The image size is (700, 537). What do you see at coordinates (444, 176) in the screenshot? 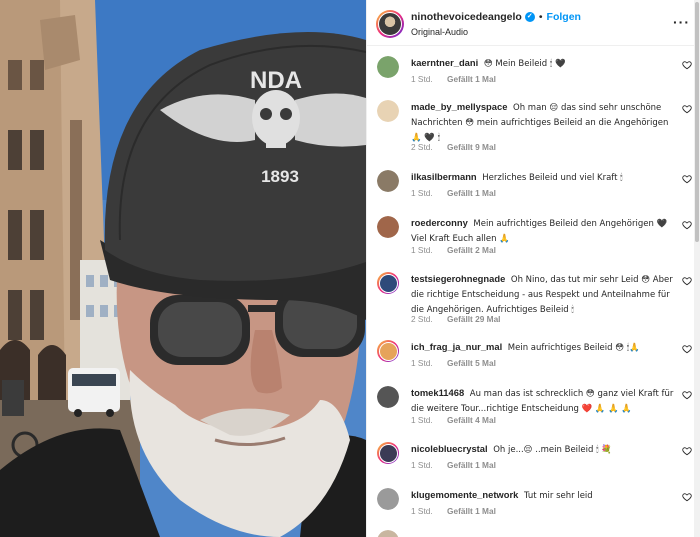
I see `comment-username: ilkasilbermann` at bounding box center [444, 176].